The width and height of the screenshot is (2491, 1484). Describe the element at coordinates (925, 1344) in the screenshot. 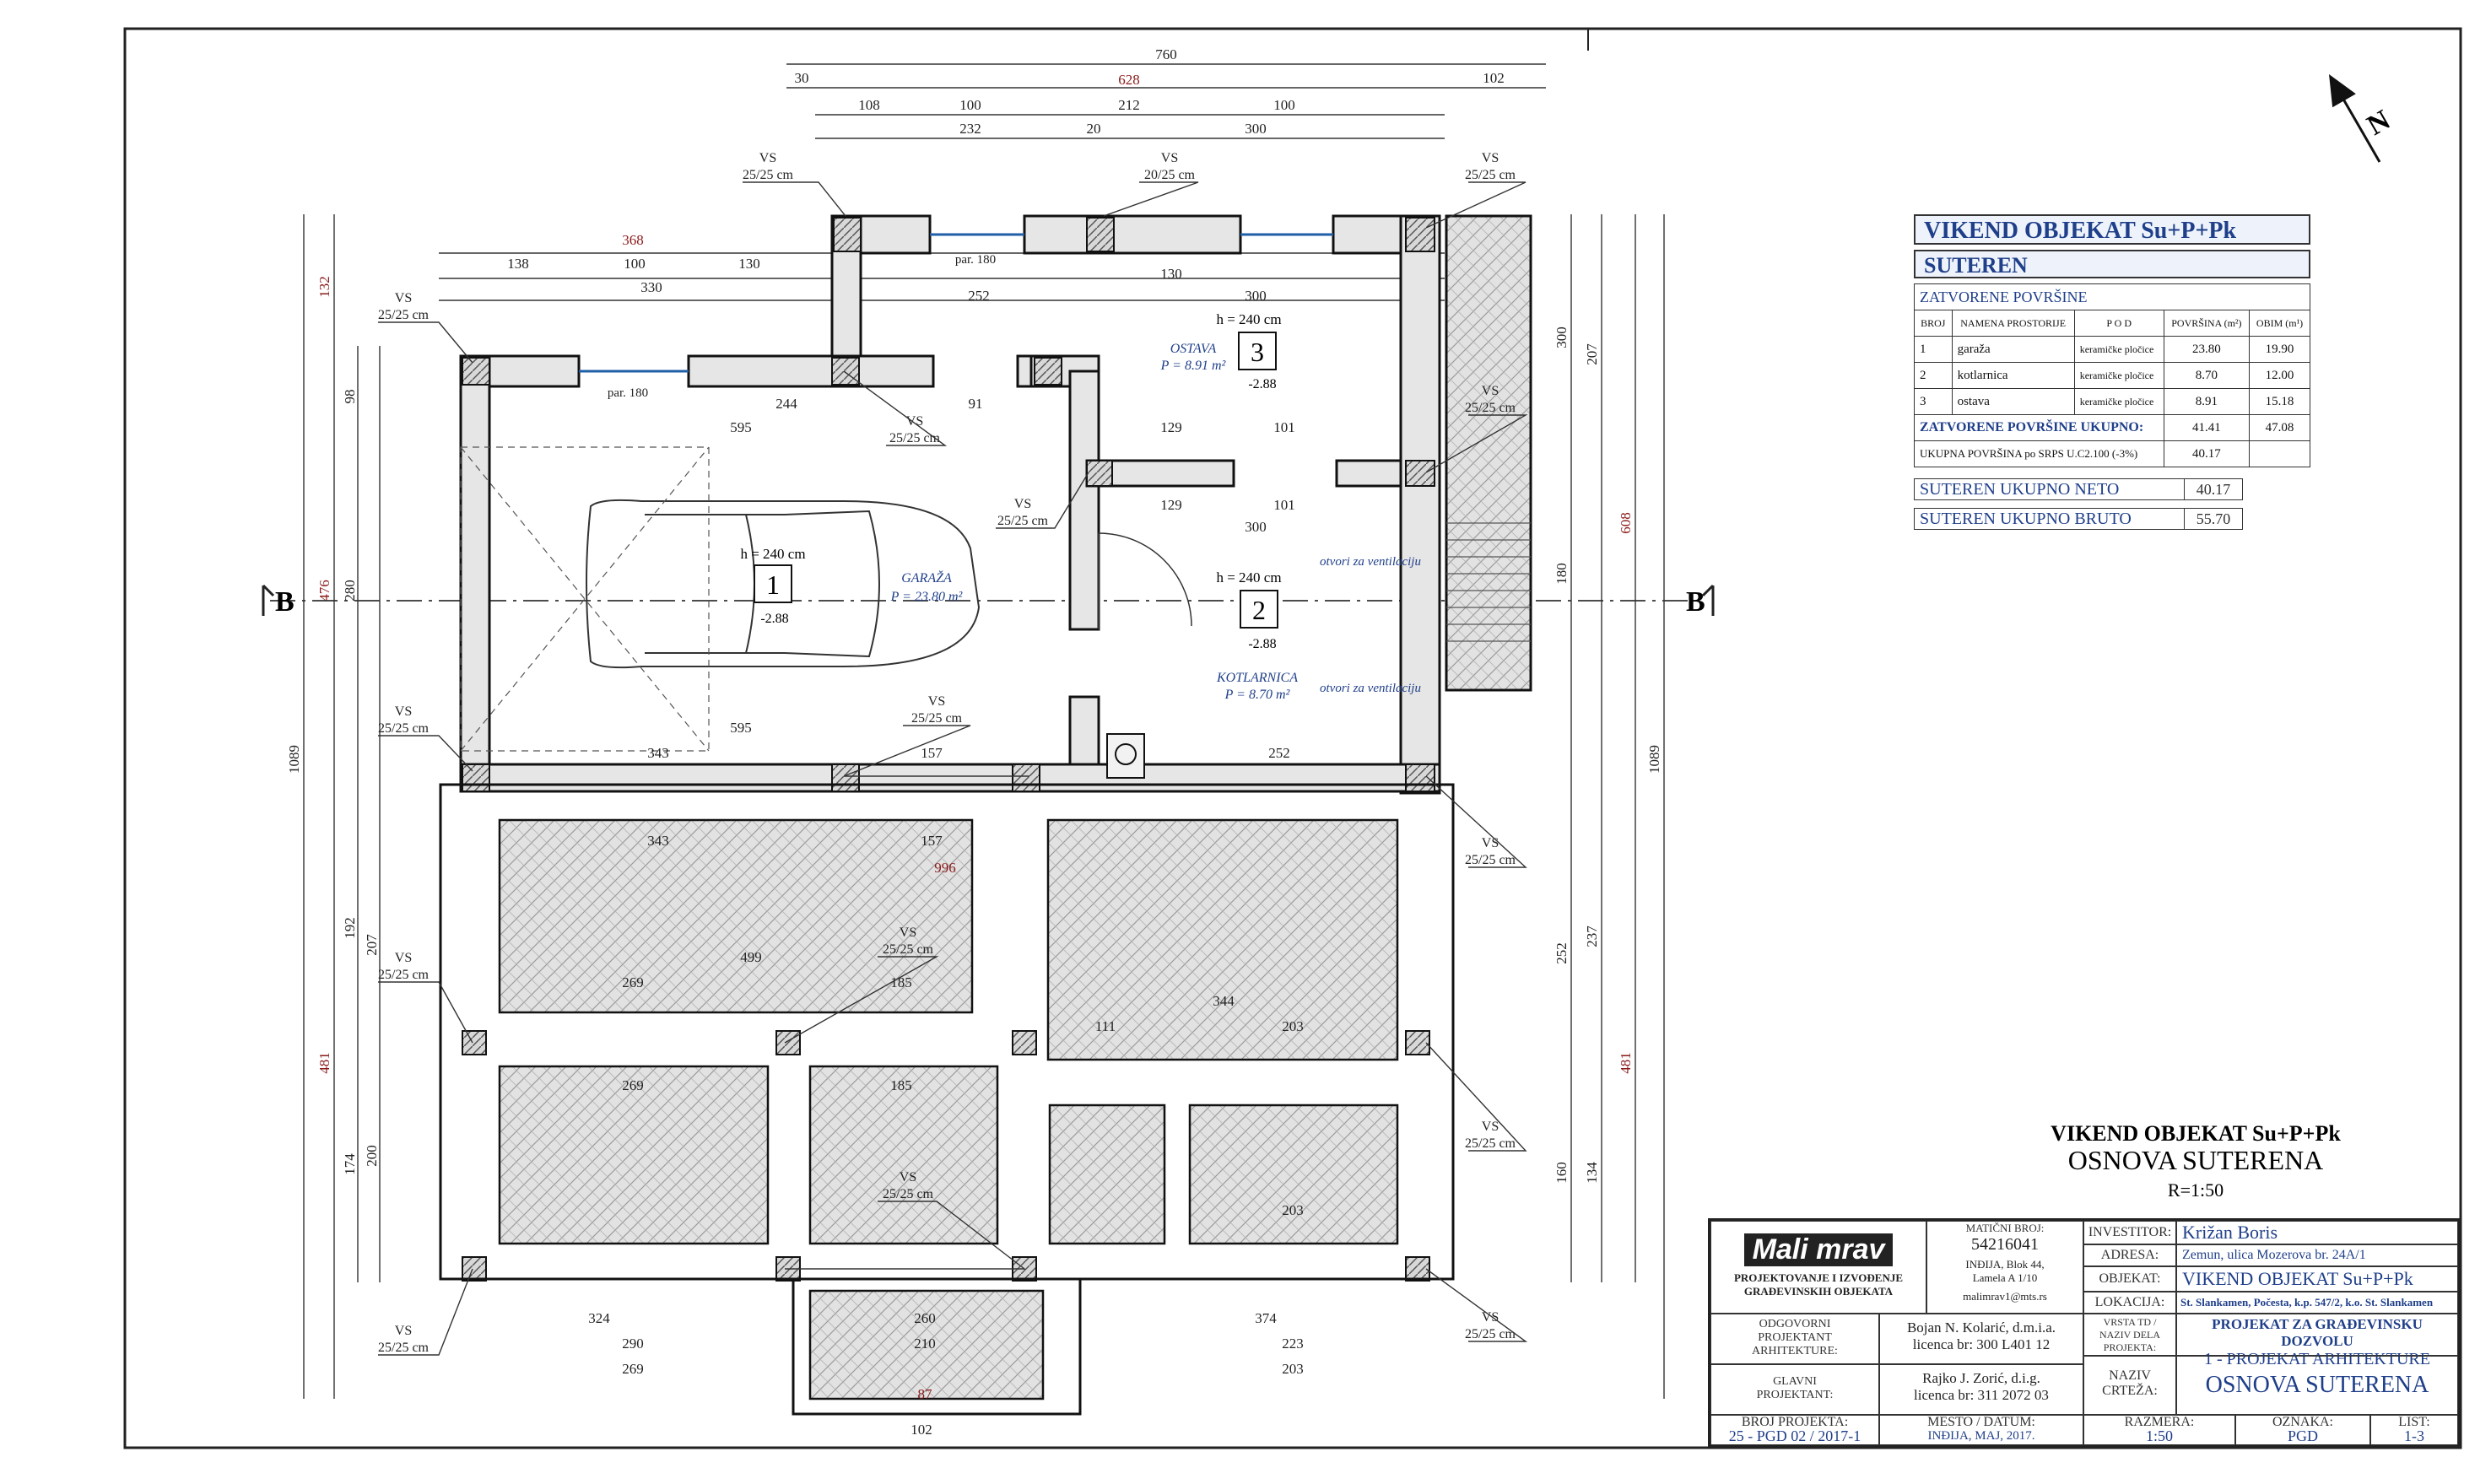

I see `dim-210: 210` at that location.